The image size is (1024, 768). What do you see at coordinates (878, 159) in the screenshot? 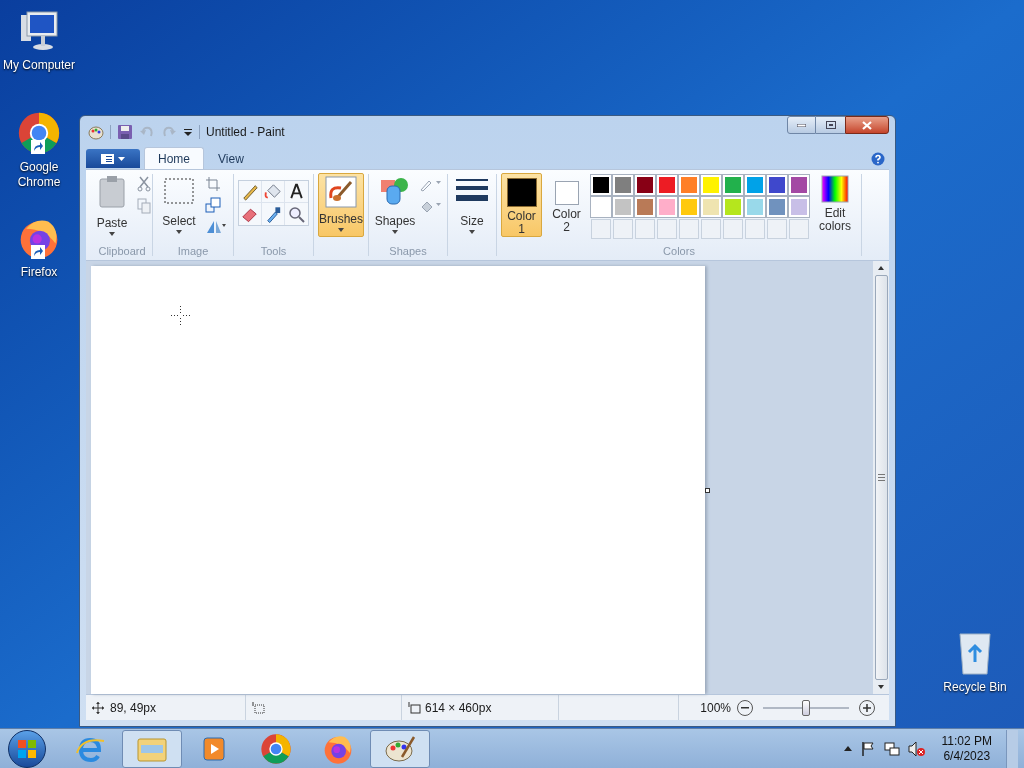
I see `help-icon` at bounding box center [878, 159].